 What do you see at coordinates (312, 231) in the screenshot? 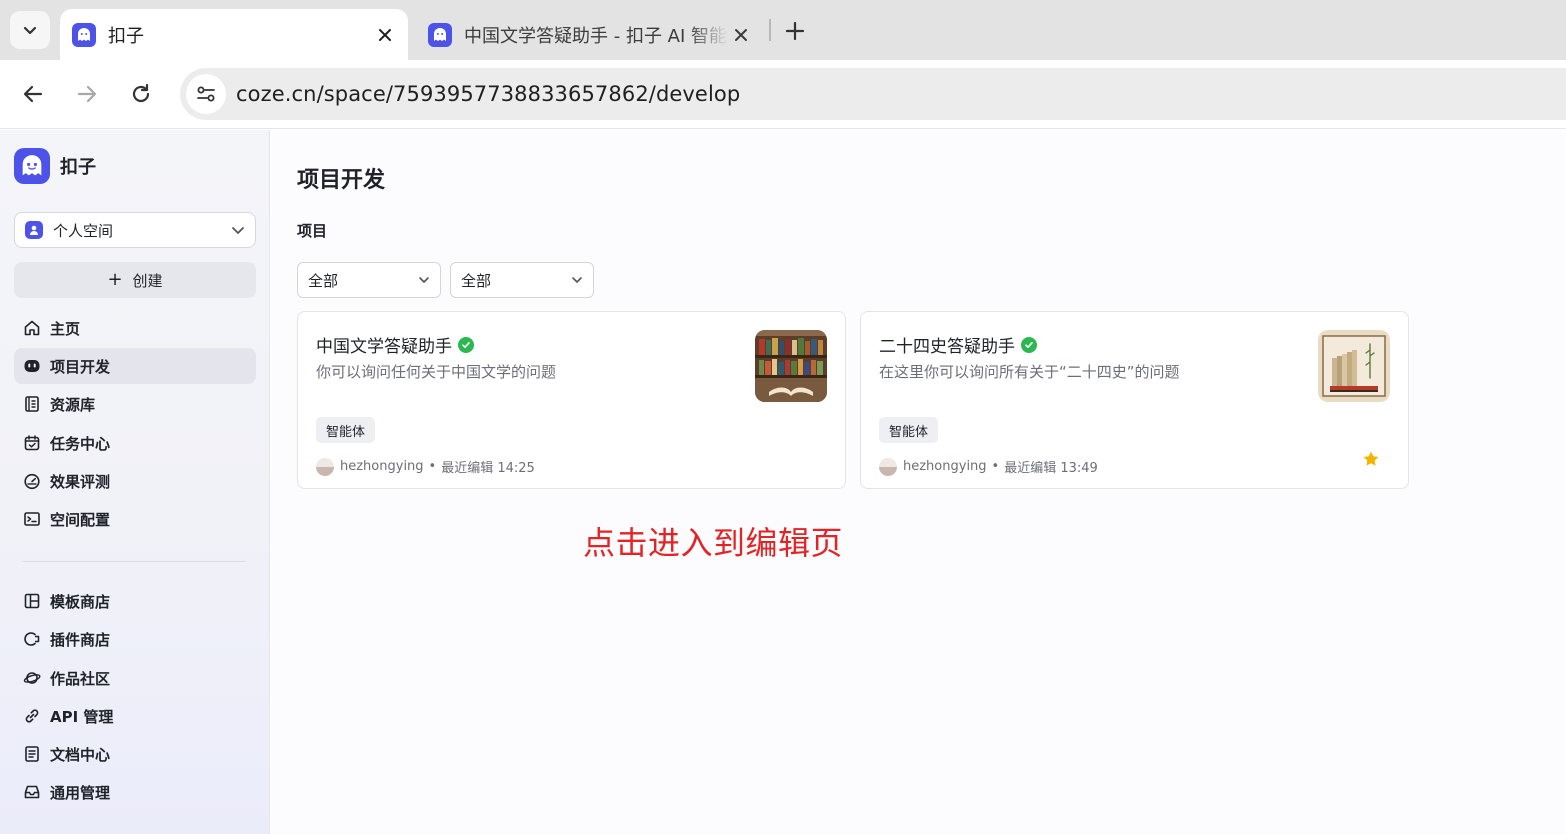
I see `section-label: 项目` at bounding box center [312, 231].